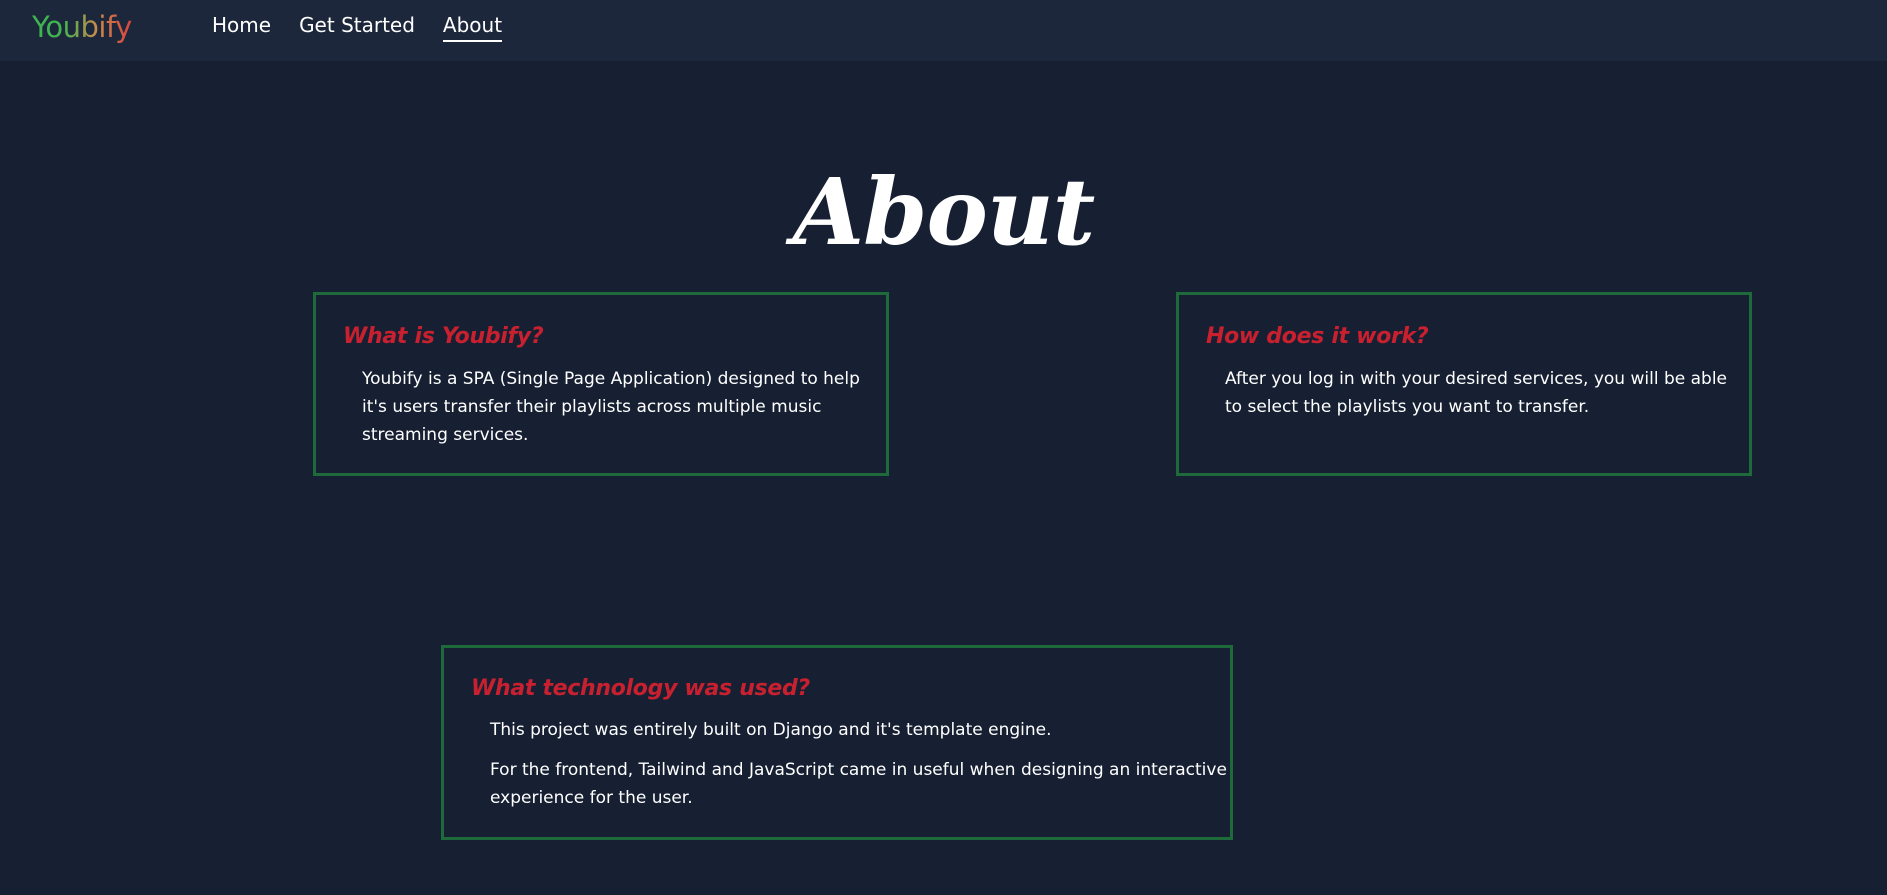 The width and height of the screenshot is (1887, 895). I want to click on nav-link-get-started: Get Started, so click(357, 27).